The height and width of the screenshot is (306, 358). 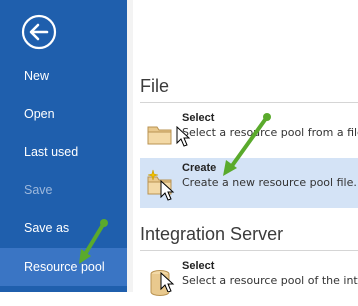 I want to click on back-arrow-icon, so click(x=39, y=32).